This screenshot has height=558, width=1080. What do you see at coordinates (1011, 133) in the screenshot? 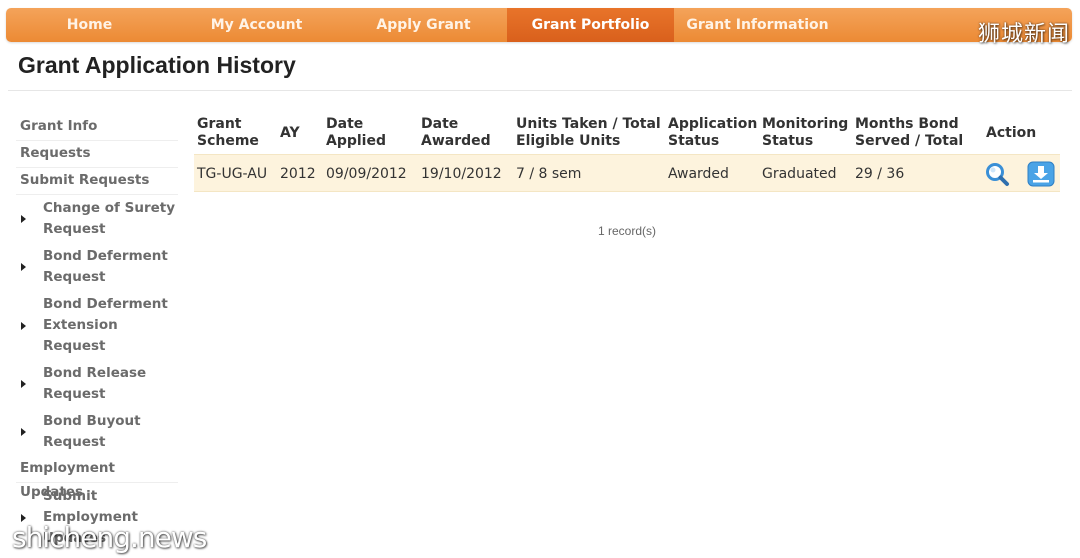
I see `column-header-action: Action` at bounding box center [1011, 133].